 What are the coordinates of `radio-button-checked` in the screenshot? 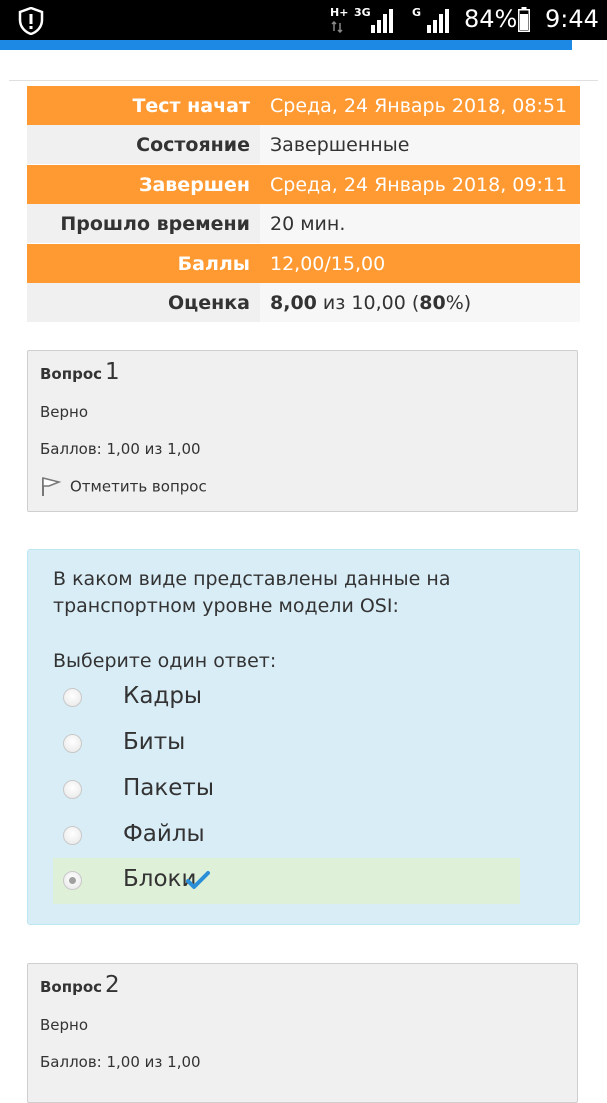 It's located at (72, 880).